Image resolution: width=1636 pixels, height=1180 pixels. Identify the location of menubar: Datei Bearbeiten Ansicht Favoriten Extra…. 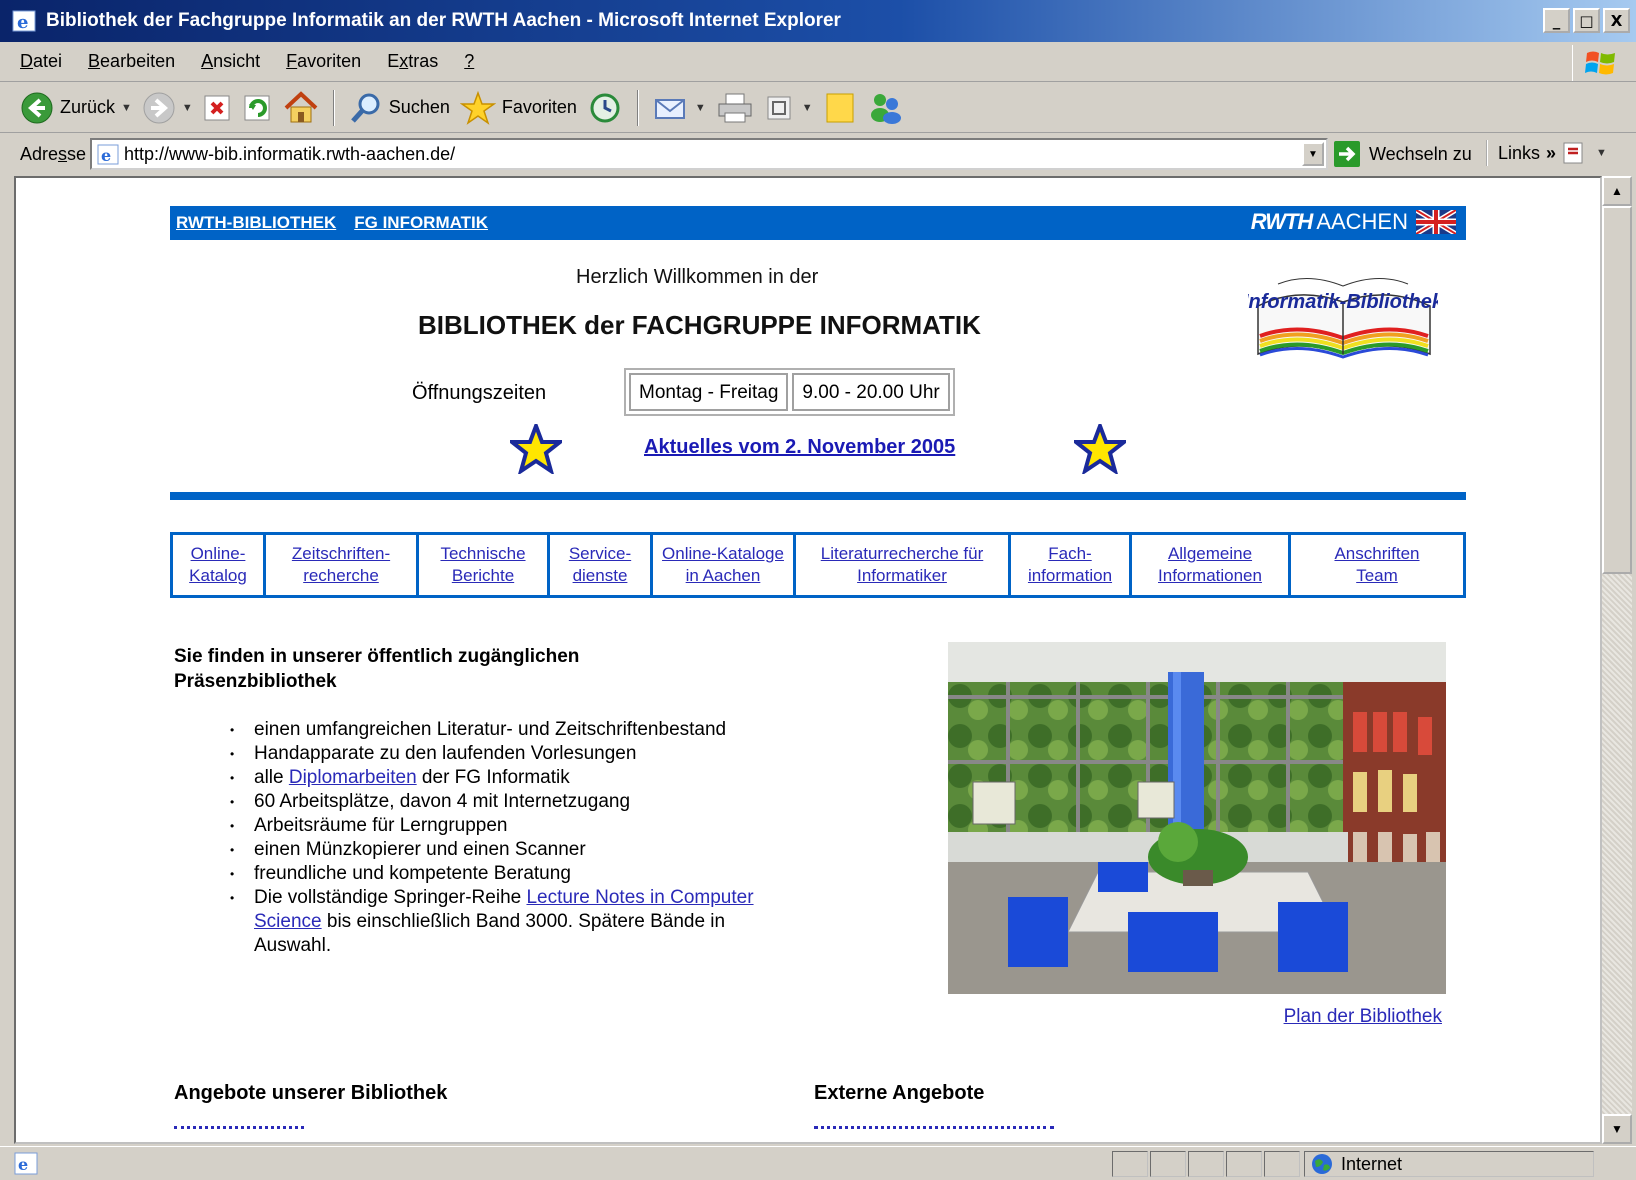
(818, 62).